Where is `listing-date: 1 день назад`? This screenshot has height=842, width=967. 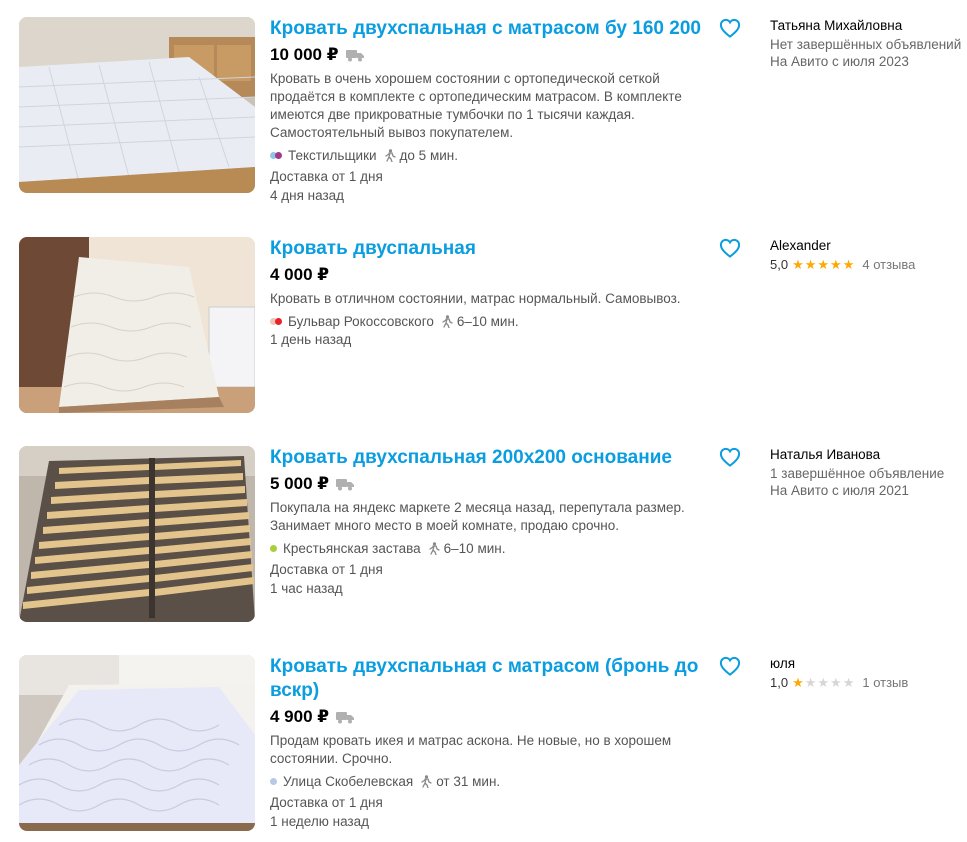 listing-date: 1 день назад is located at coordinates (311, 339).